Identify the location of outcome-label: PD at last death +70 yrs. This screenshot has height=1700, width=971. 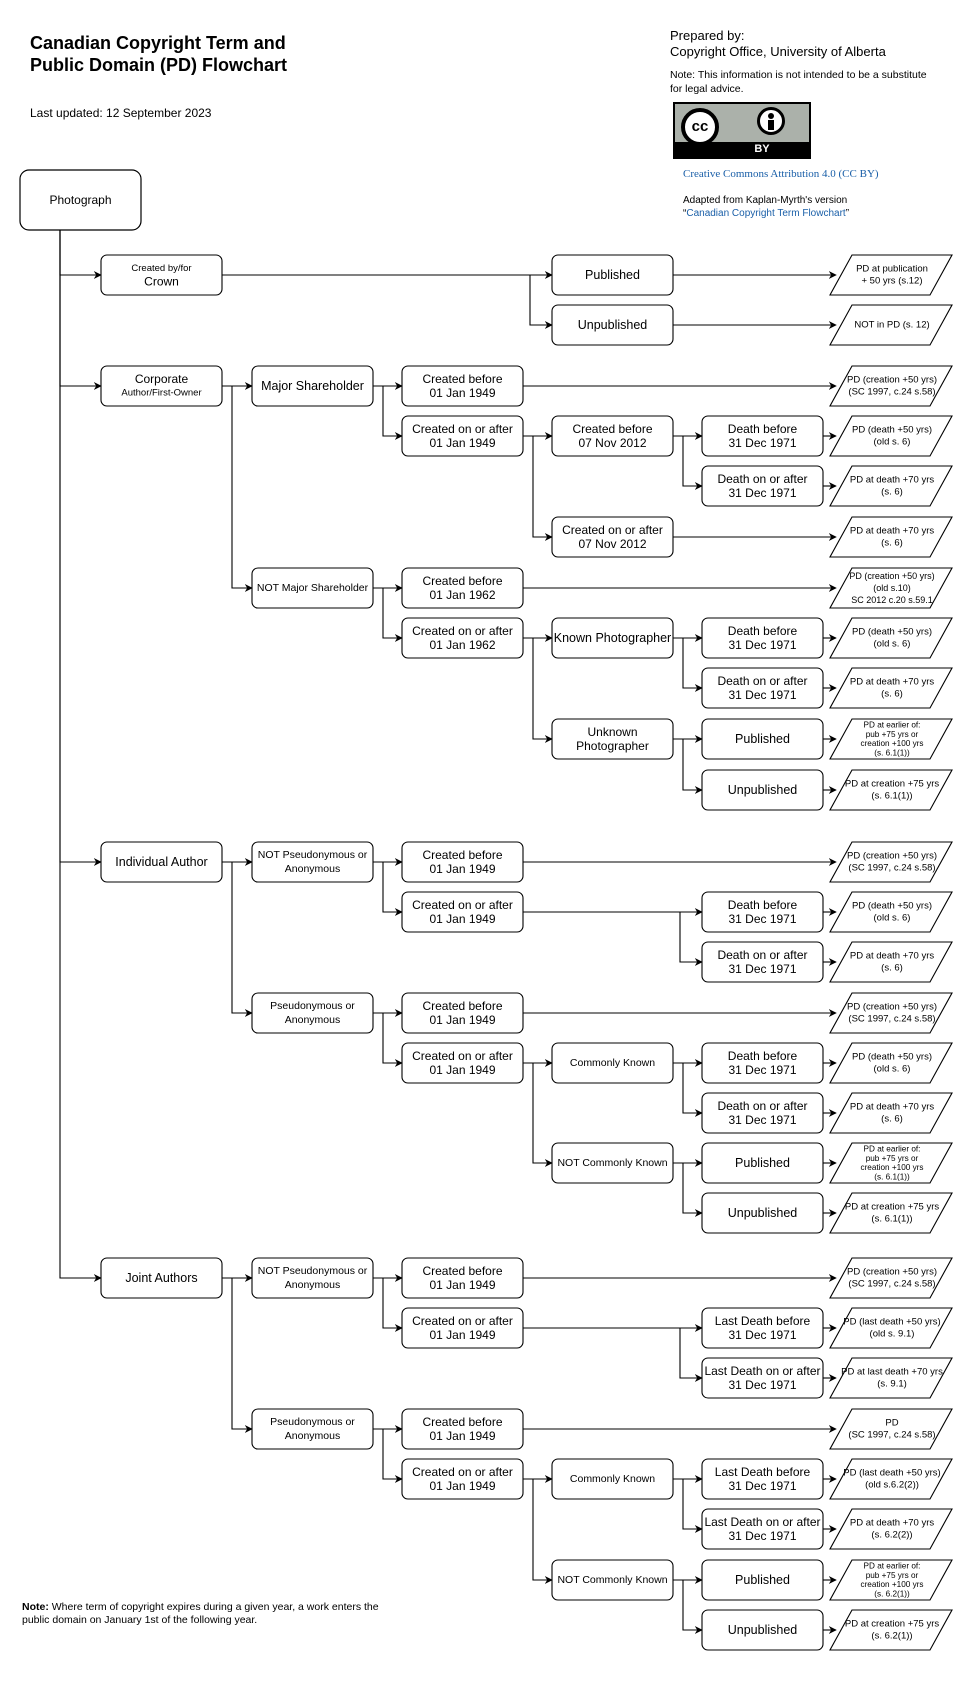
(892, 1372).